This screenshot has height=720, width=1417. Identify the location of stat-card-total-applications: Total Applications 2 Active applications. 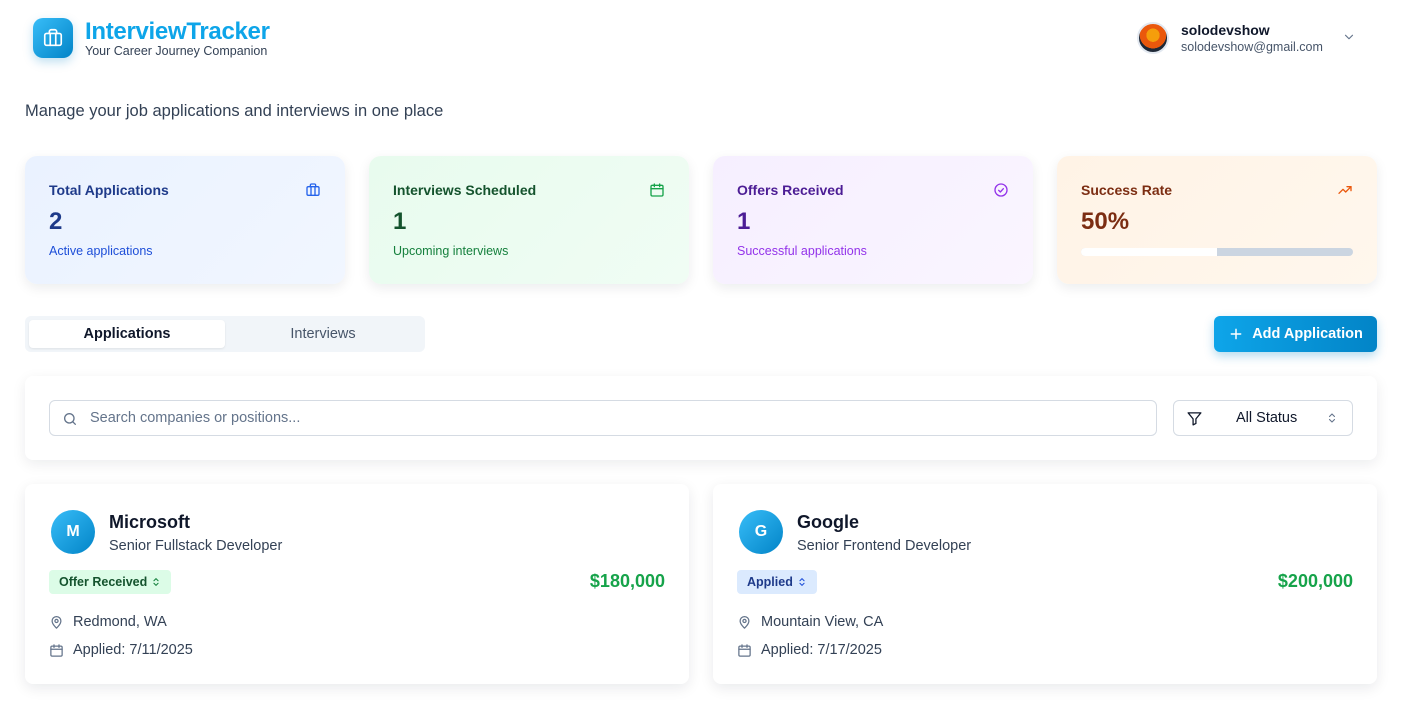
(185, 220).